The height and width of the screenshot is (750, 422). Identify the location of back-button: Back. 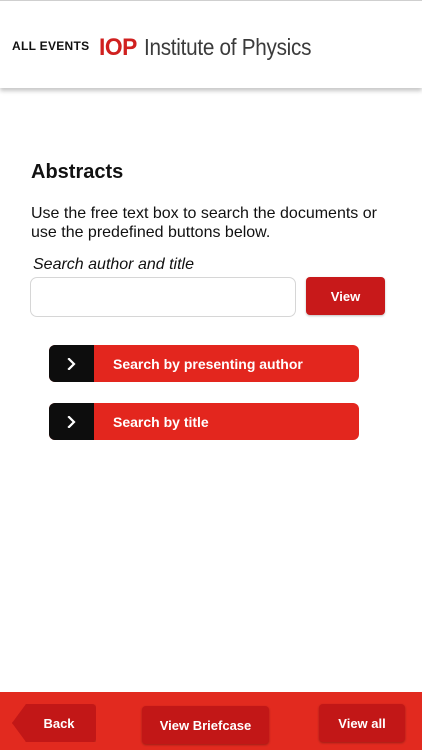
(54, 723).